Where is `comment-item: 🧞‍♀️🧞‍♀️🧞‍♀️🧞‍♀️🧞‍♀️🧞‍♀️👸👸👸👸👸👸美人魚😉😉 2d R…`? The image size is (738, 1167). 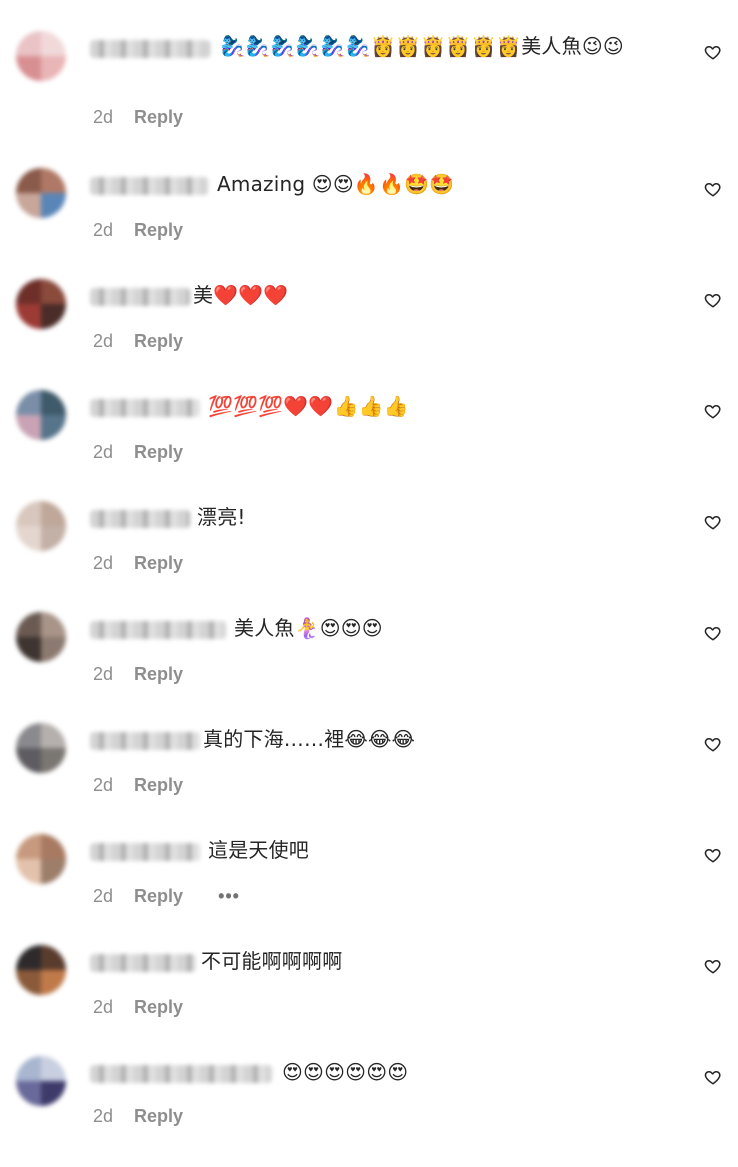
comment-item: 🧞‍♀️🧞‍♀️🧞‍♀️🧞‍♀️🧞‍♀️🧞‍♀️👸👸👸👸👸👸美人魚😉😉 2d R… is located at coordinates (369, 86).